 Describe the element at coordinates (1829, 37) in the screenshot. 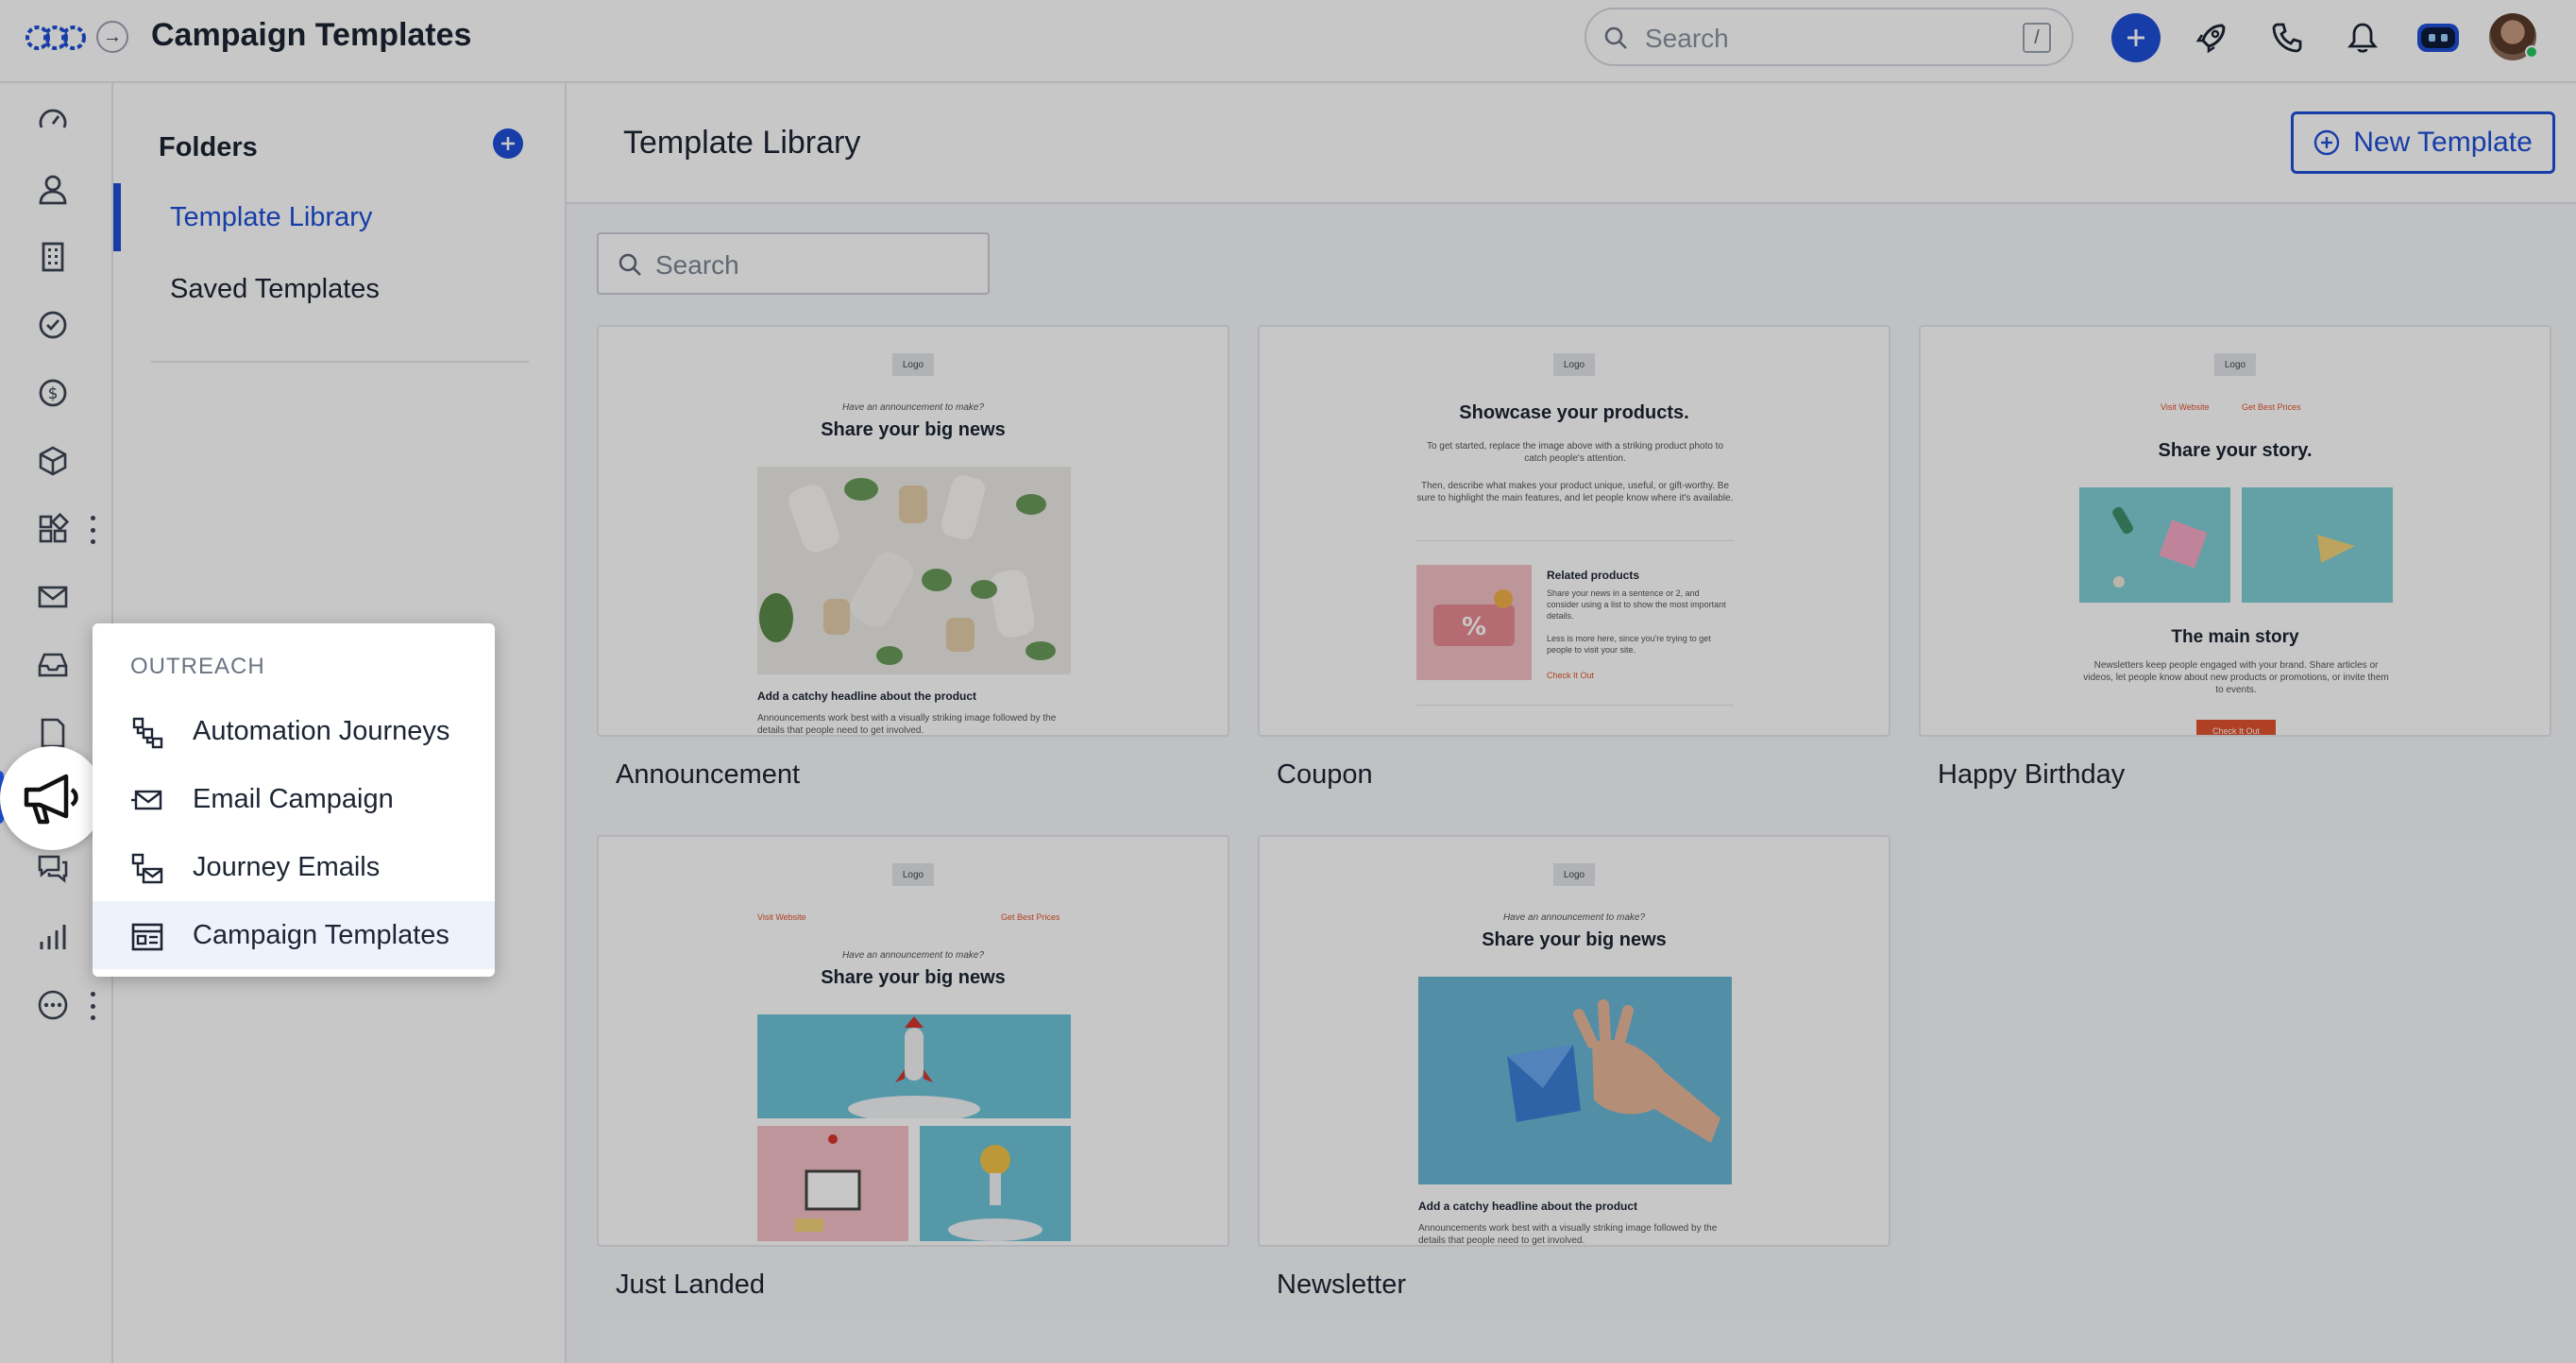

I see `global-search-input: Search /` at that location.